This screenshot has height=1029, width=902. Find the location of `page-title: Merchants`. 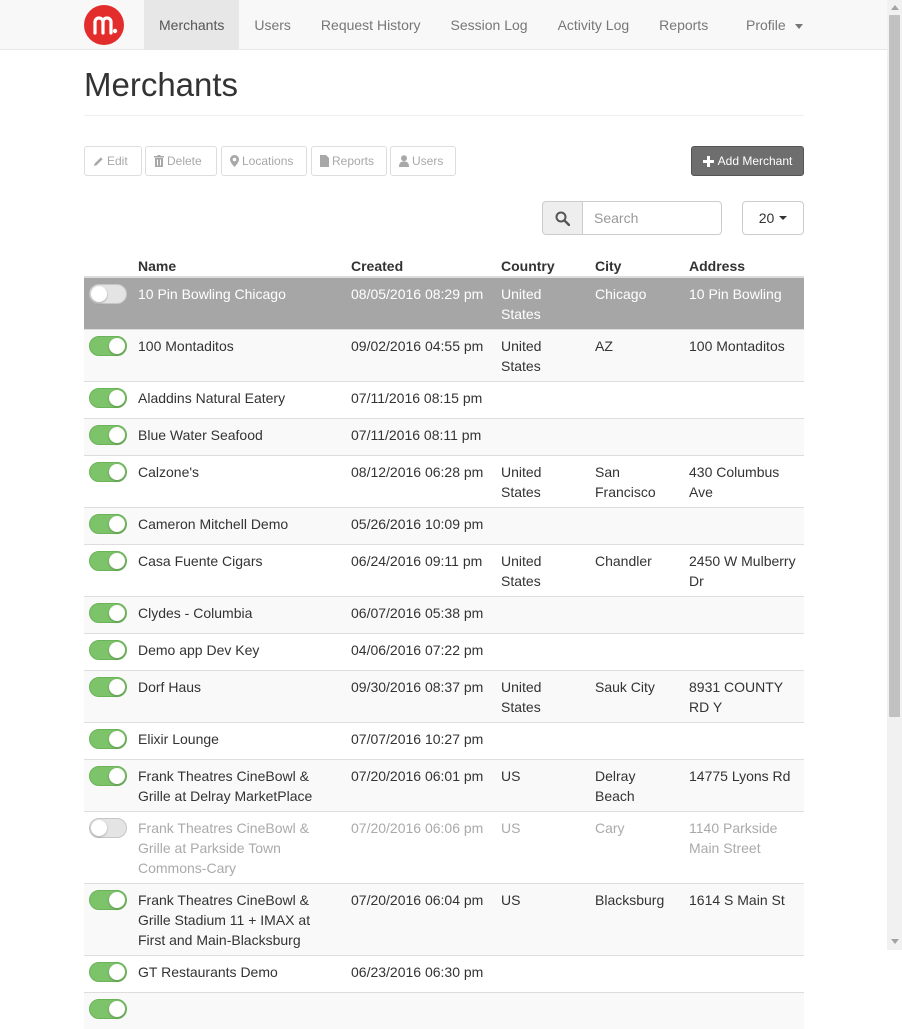

page-title: Merchants is located at coordinates (161, 85).